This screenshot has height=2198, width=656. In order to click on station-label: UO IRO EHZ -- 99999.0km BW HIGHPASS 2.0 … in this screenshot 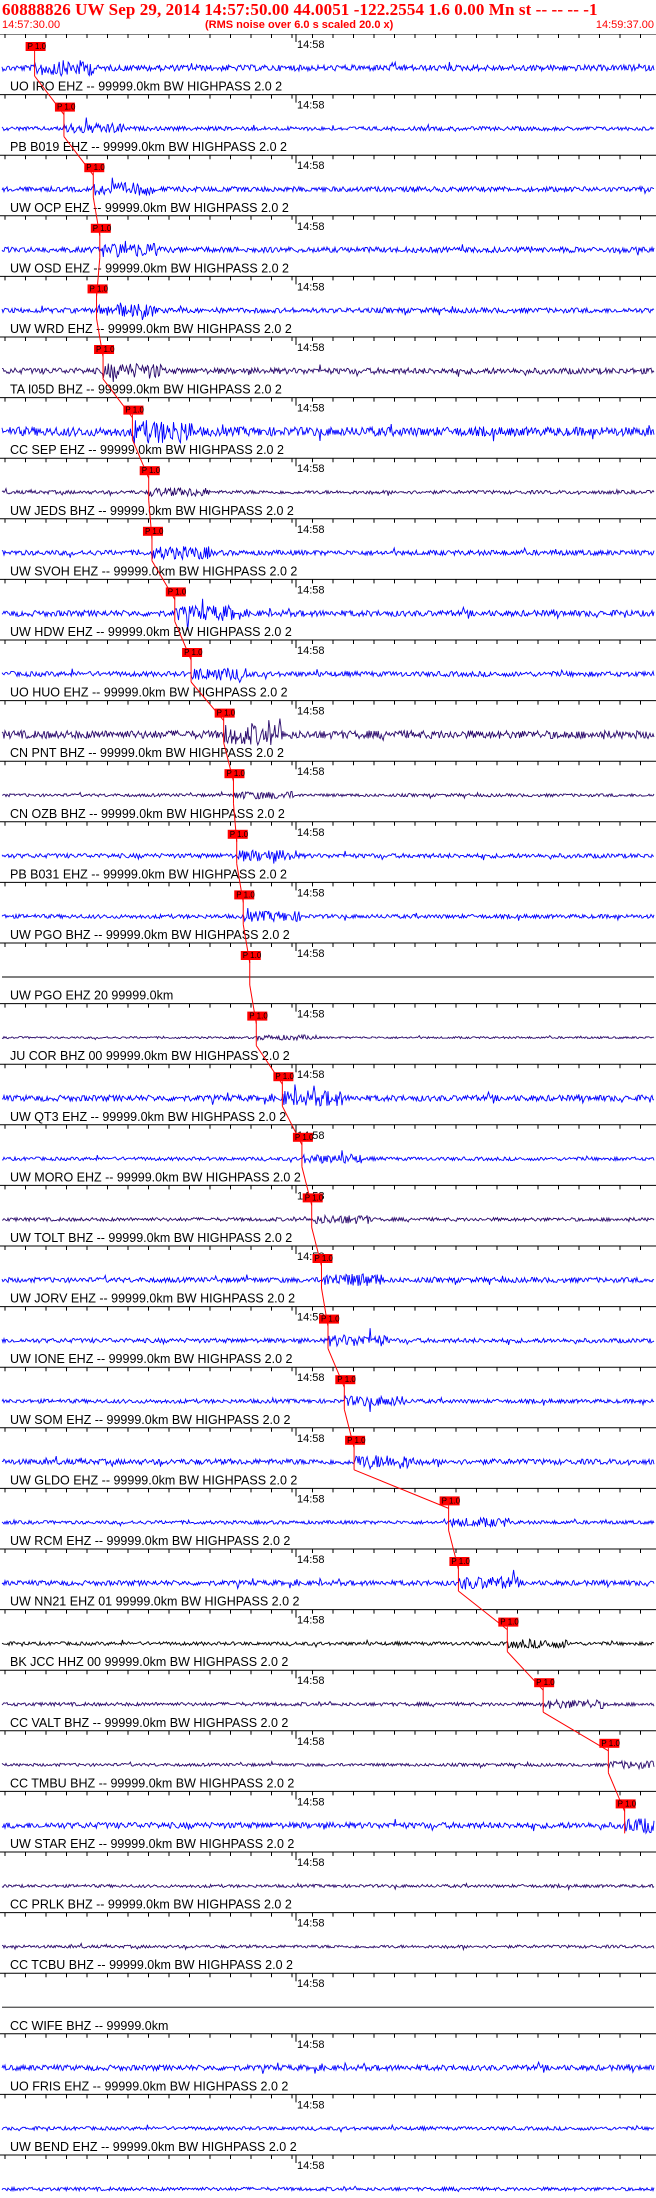, I will do `click(146, 87)`.